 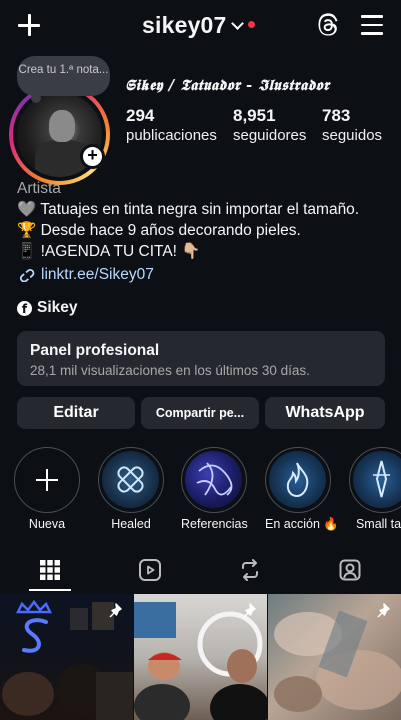 What do you see at coordinates (57, 307) in the screenshot?
I see `facebook-name: Sikey` at bounding box center [57, 307].